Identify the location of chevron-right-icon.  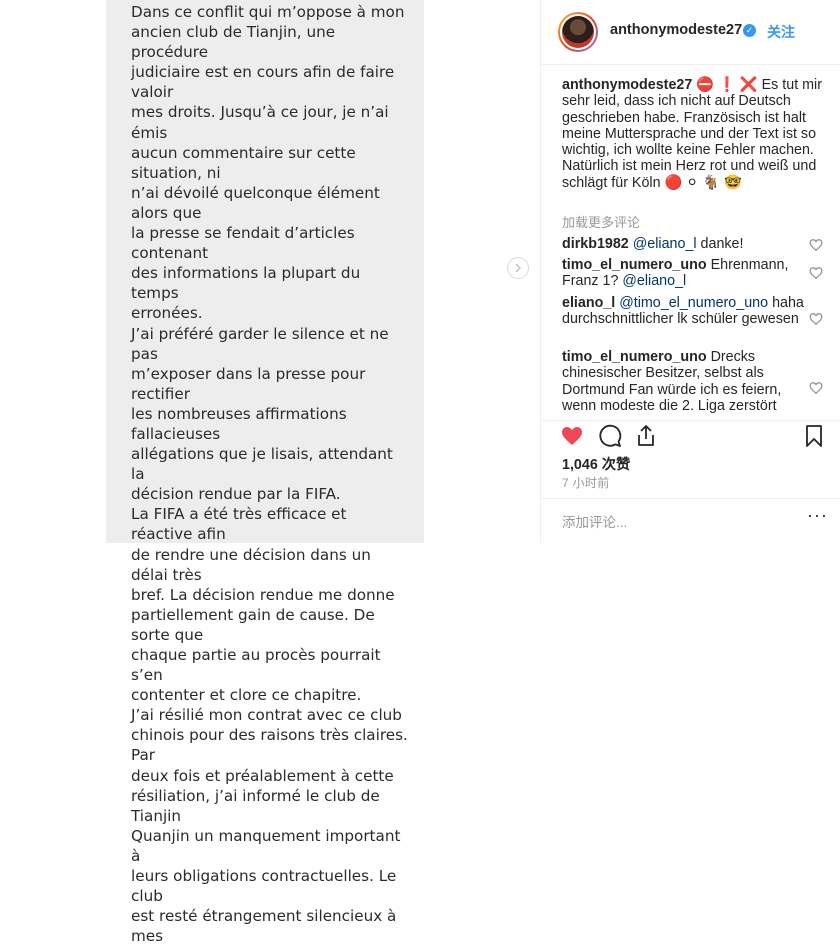
(518, 268).